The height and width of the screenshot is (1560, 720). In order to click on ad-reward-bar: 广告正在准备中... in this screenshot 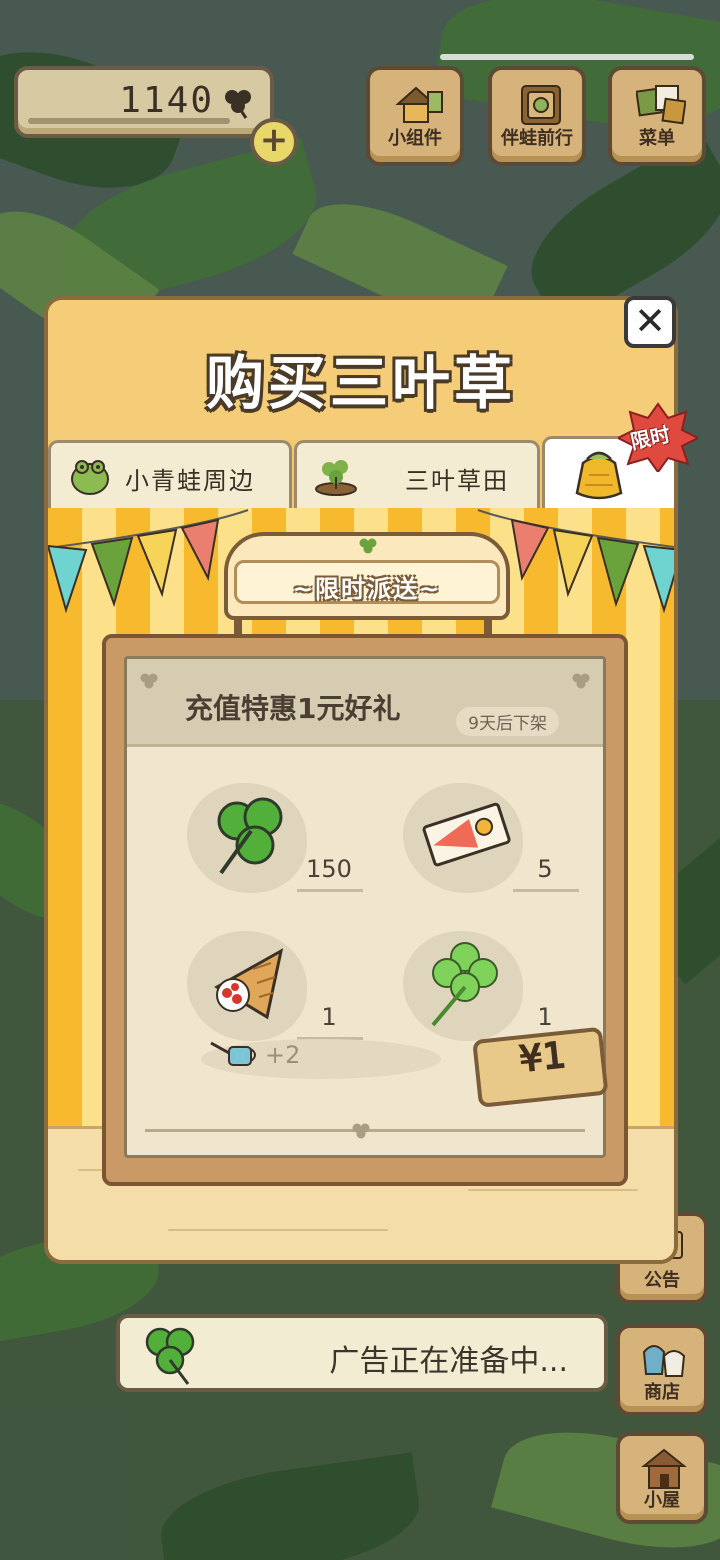, I will do `click(362, 1353)`.